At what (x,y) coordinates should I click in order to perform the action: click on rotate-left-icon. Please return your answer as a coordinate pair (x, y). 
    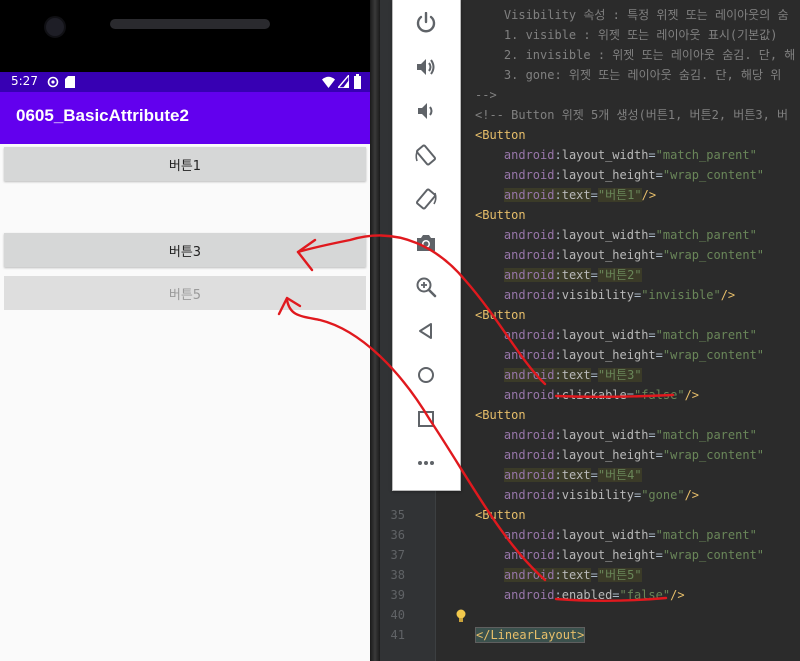
    Looking at the image, I should click on (426, 155).